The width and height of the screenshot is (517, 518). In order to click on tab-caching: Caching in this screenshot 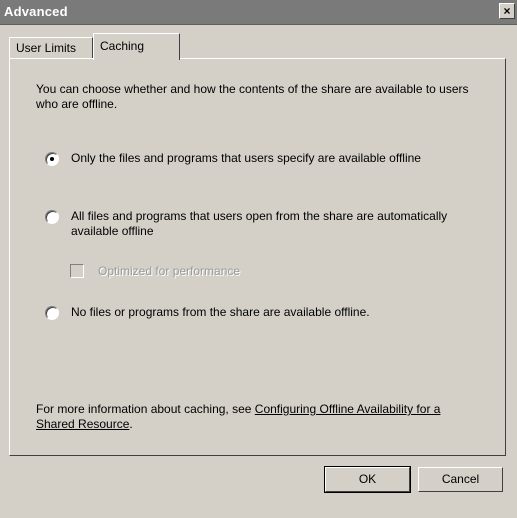, I will do `click(136, 46)`.